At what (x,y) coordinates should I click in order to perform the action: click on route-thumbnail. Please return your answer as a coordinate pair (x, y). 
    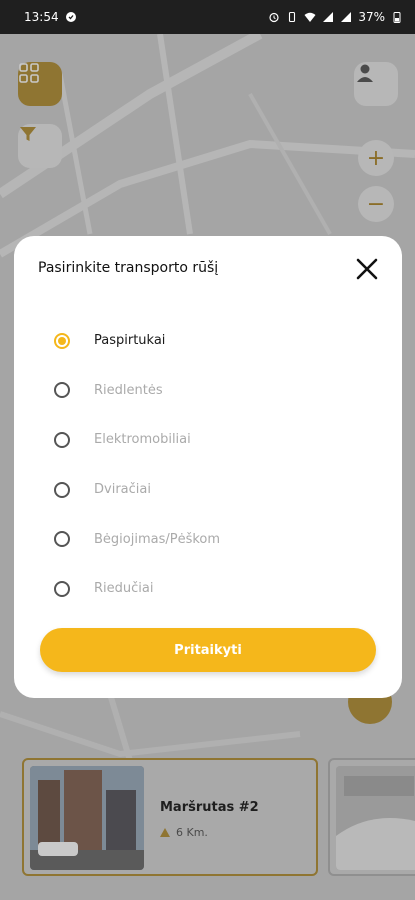
    Looking at the image, I should click on (87, 818).